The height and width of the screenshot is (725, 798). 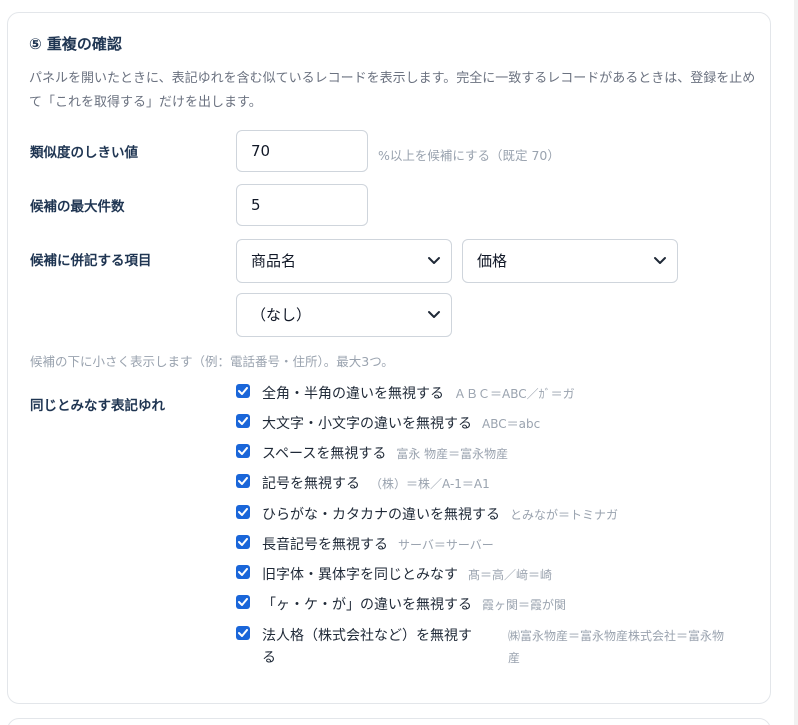 What do you see at coordinates (633, 647) in the screenshot?
I see `variation-option-example: ㈱富永物産＝富永物産株式会社＝富永物 産` at bounding box center [633, 647].